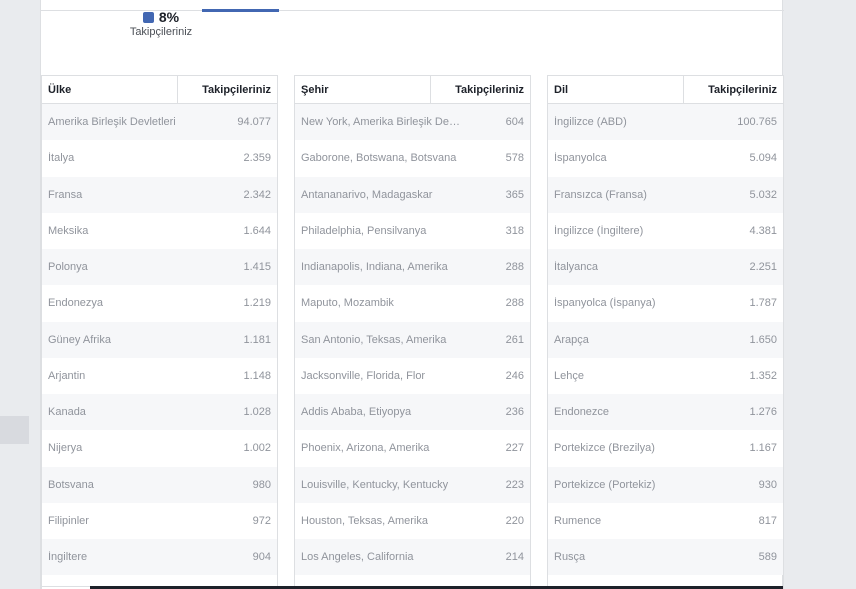 This screenshot has height=589, width=856. I want to click on table-row: Los Angeles, California 214, so click(412, 557).